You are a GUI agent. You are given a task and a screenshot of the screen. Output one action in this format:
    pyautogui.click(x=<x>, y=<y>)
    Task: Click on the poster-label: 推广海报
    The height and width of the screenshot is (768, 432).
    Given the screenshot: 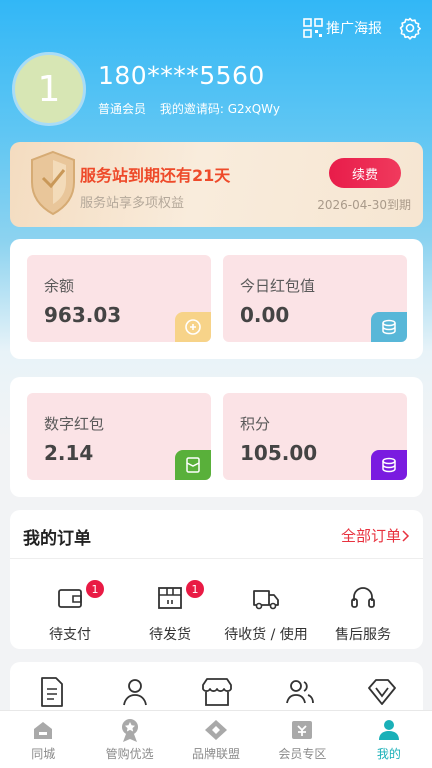 What is the action you would take?
    pyautogui.click(x=354, y=29)
    